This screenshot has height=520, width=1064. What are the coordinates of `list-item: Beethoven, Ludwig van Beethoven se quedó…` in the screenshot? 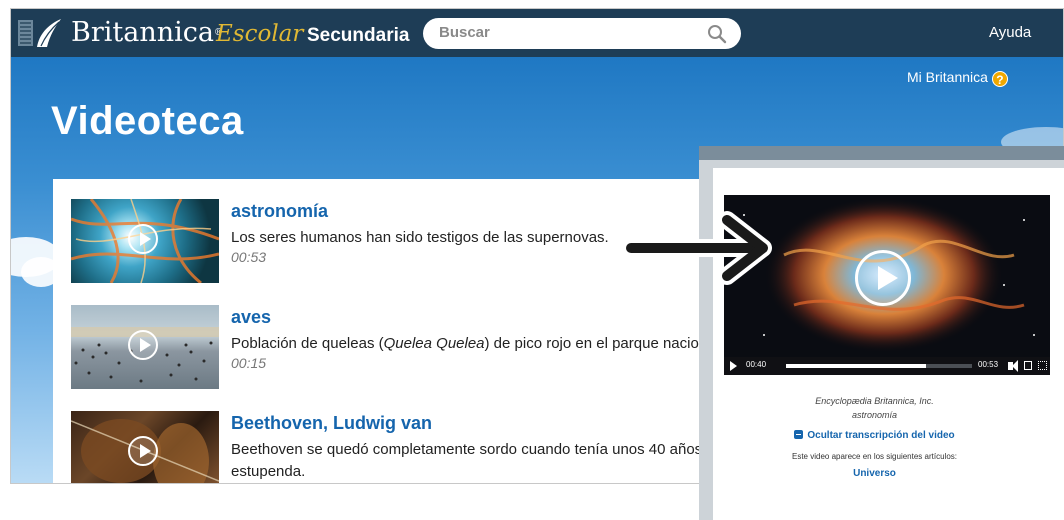 It's located at (411, 447).